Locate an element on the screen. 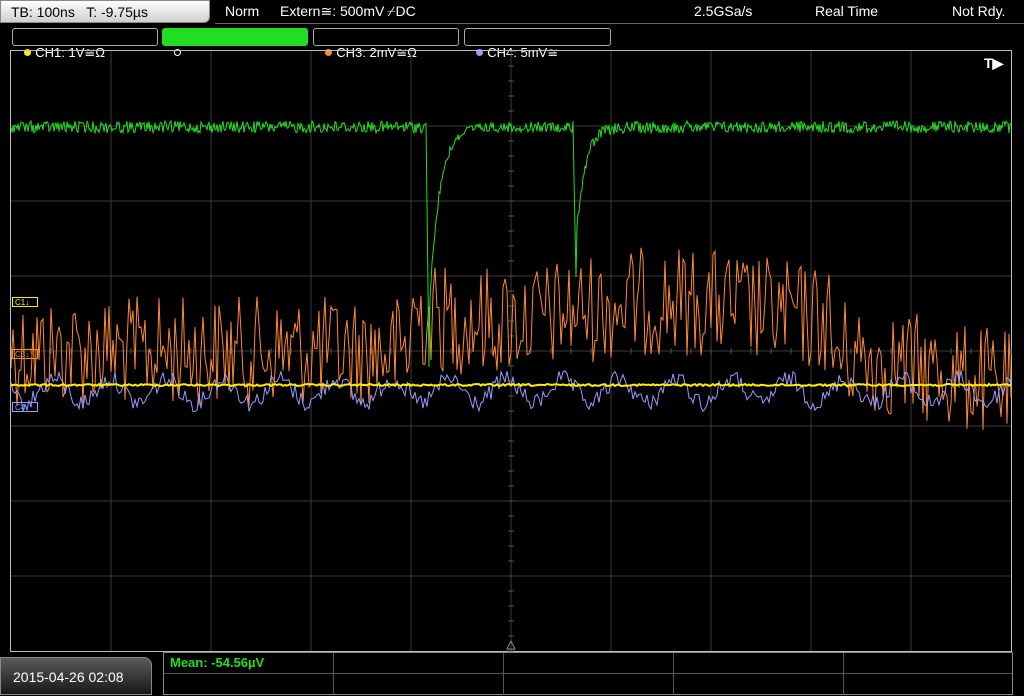 This screenshot has width=1024, height=696. measurement-panel: Mean: -54.56µV is located at coordinates (588, 673).